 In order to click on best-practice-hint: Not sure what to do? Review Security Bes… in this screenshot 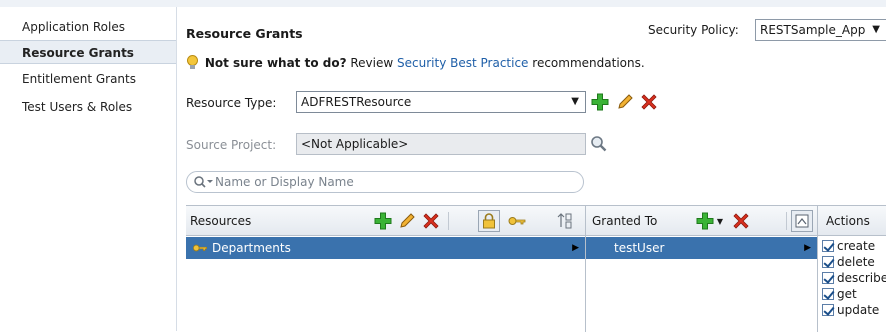, I will do `click(415, 62)`.